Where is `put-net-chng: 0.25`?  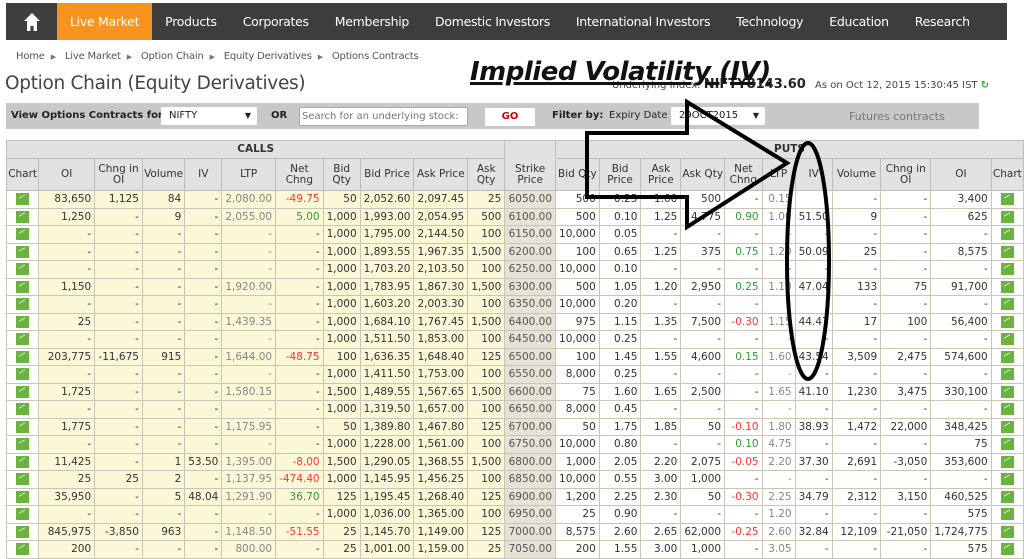 put-net-chng: 0.25 is located at coordinates (743, 286).